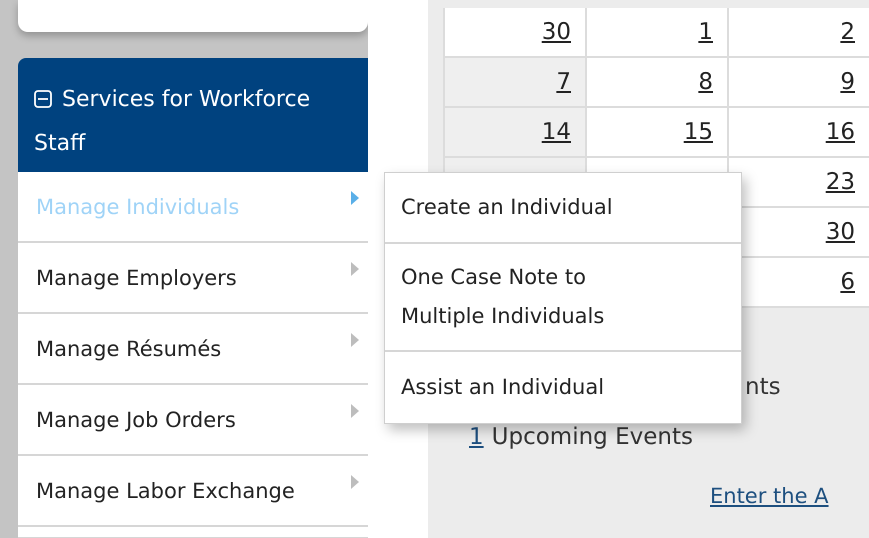 The image size is (869, 538). What do you see at coordinates (705, 82) in the screenshot?
I see `day-link: 8` at bounding box center [705, 82].